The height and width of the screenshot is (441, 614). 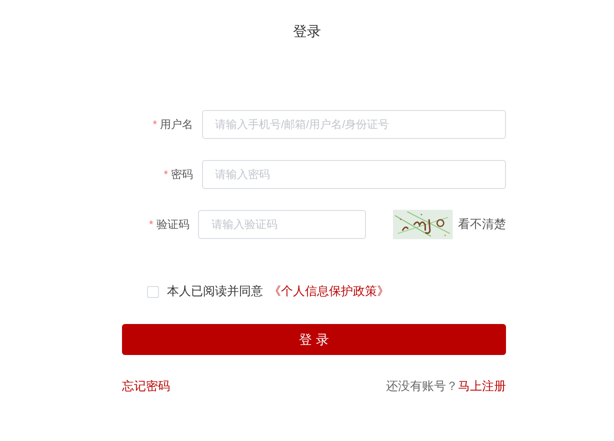 I want to click on register-link: 马上注册, so click(x=482, y=386).